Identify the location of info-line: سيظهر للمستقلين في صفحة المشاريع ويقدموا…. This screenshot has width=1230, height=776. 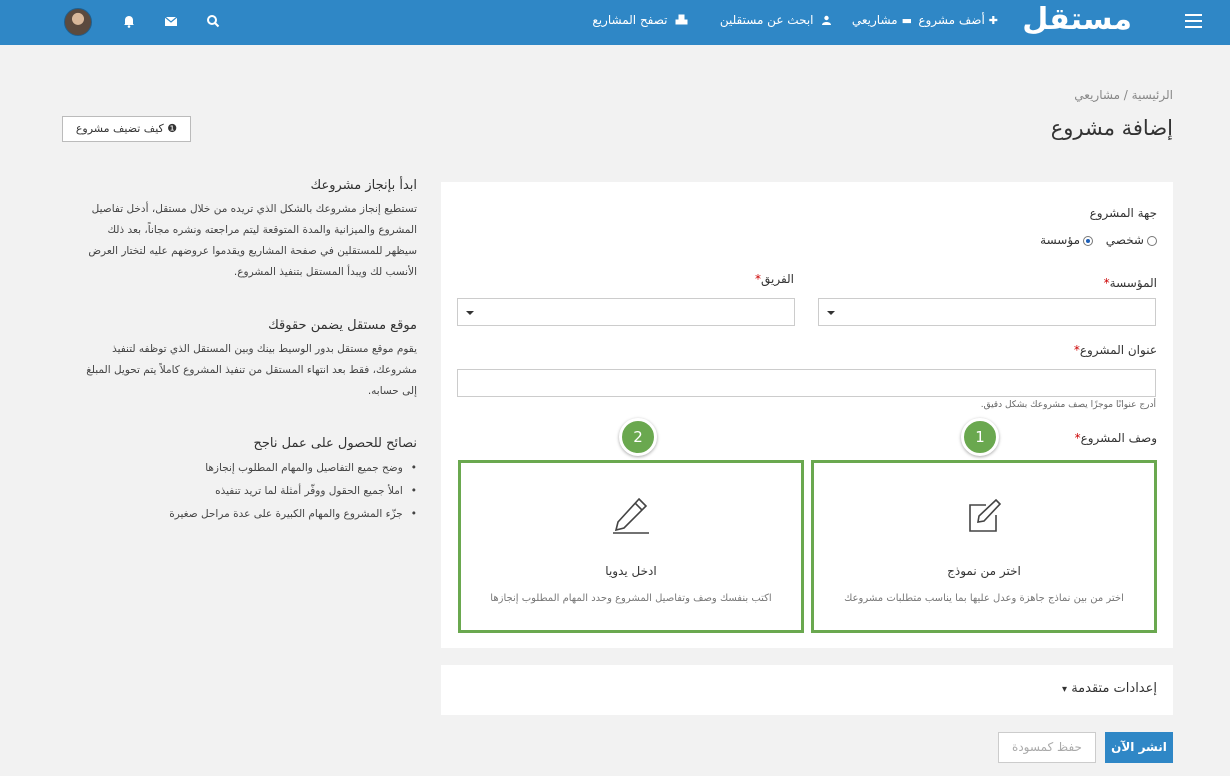
(252, 251).